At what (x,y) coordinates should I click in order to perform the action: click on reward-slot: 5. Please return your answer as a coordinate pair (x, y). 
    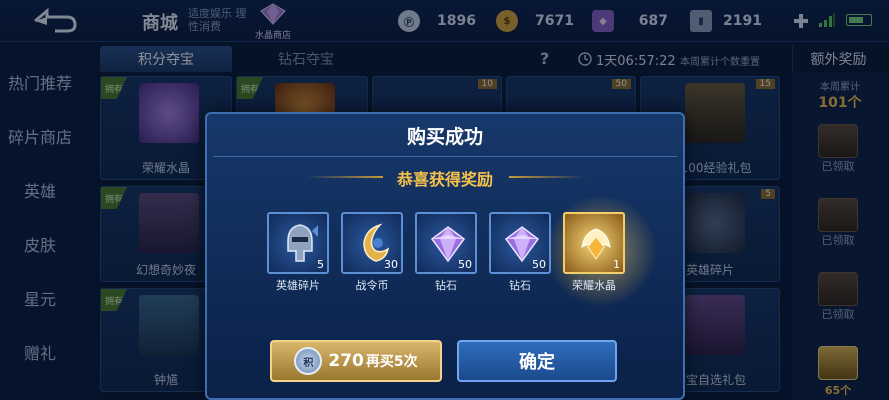
    Looking at the image, I should click on (298, 243).